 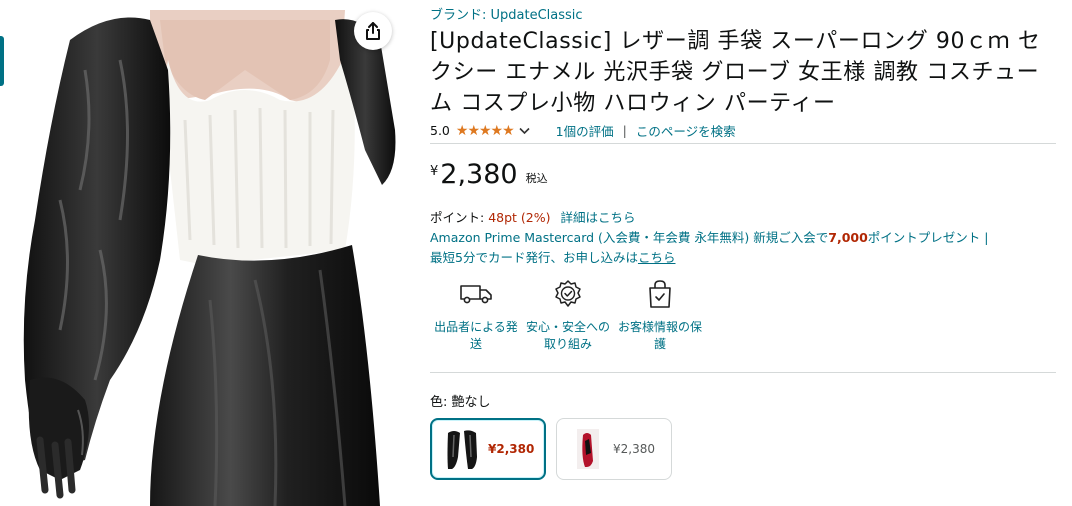 I want to click on swatch-option-matte: ¥2,380, so click(x=488, y=449).